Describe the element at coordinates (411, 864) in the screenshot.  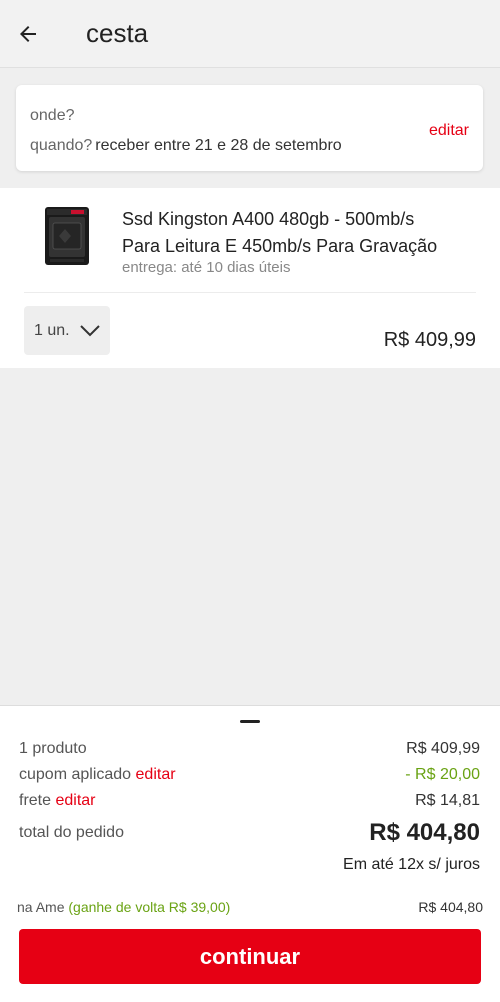
I see `installments-info: Em até 12x s/ juros` at that location.